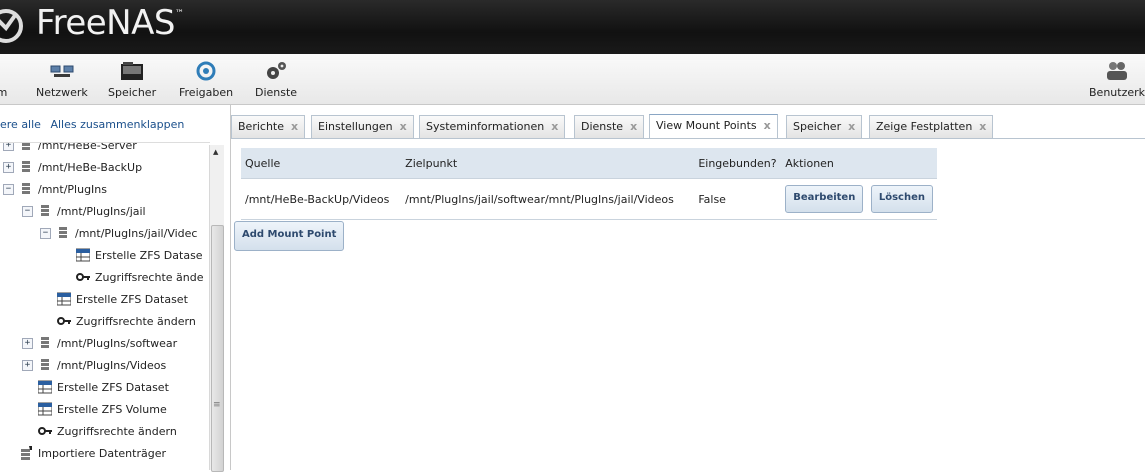 Image resolution: width=1145 pixels, height=472 pixels. What do you see at coordinates (1117, 71) in the screenshot?
I see `accounts-icon` at bounding box center [1117, 71].